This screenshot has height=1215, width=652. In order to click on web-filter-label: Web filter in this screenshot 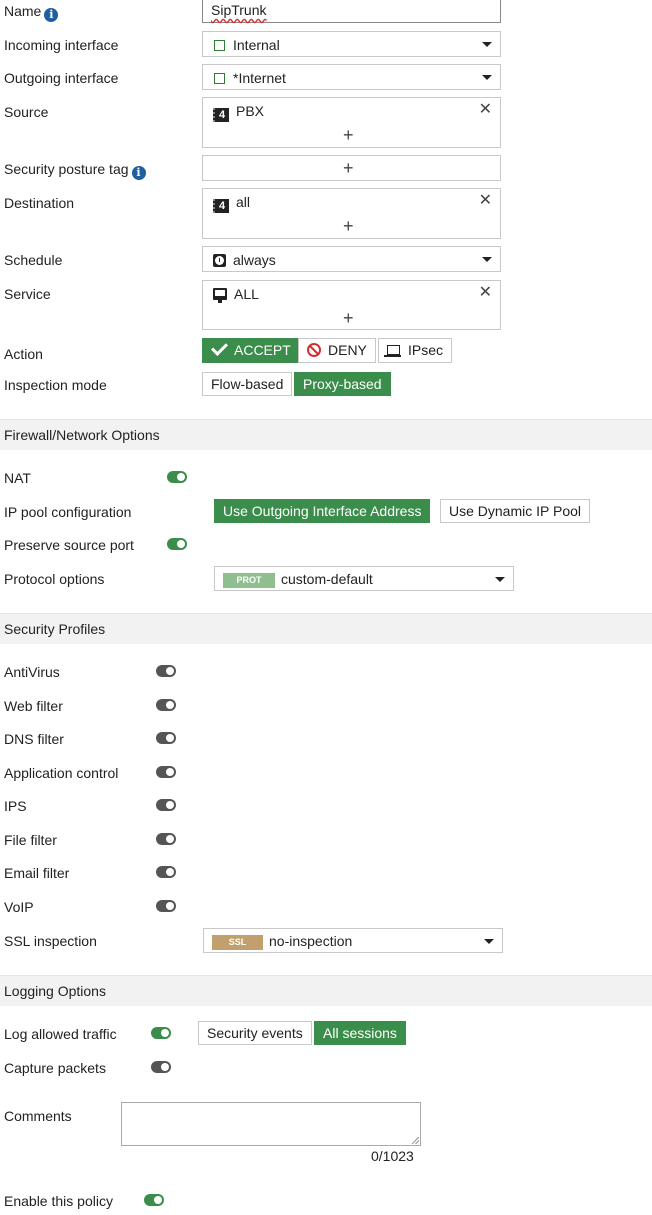, I will do `click(33, 706)`.